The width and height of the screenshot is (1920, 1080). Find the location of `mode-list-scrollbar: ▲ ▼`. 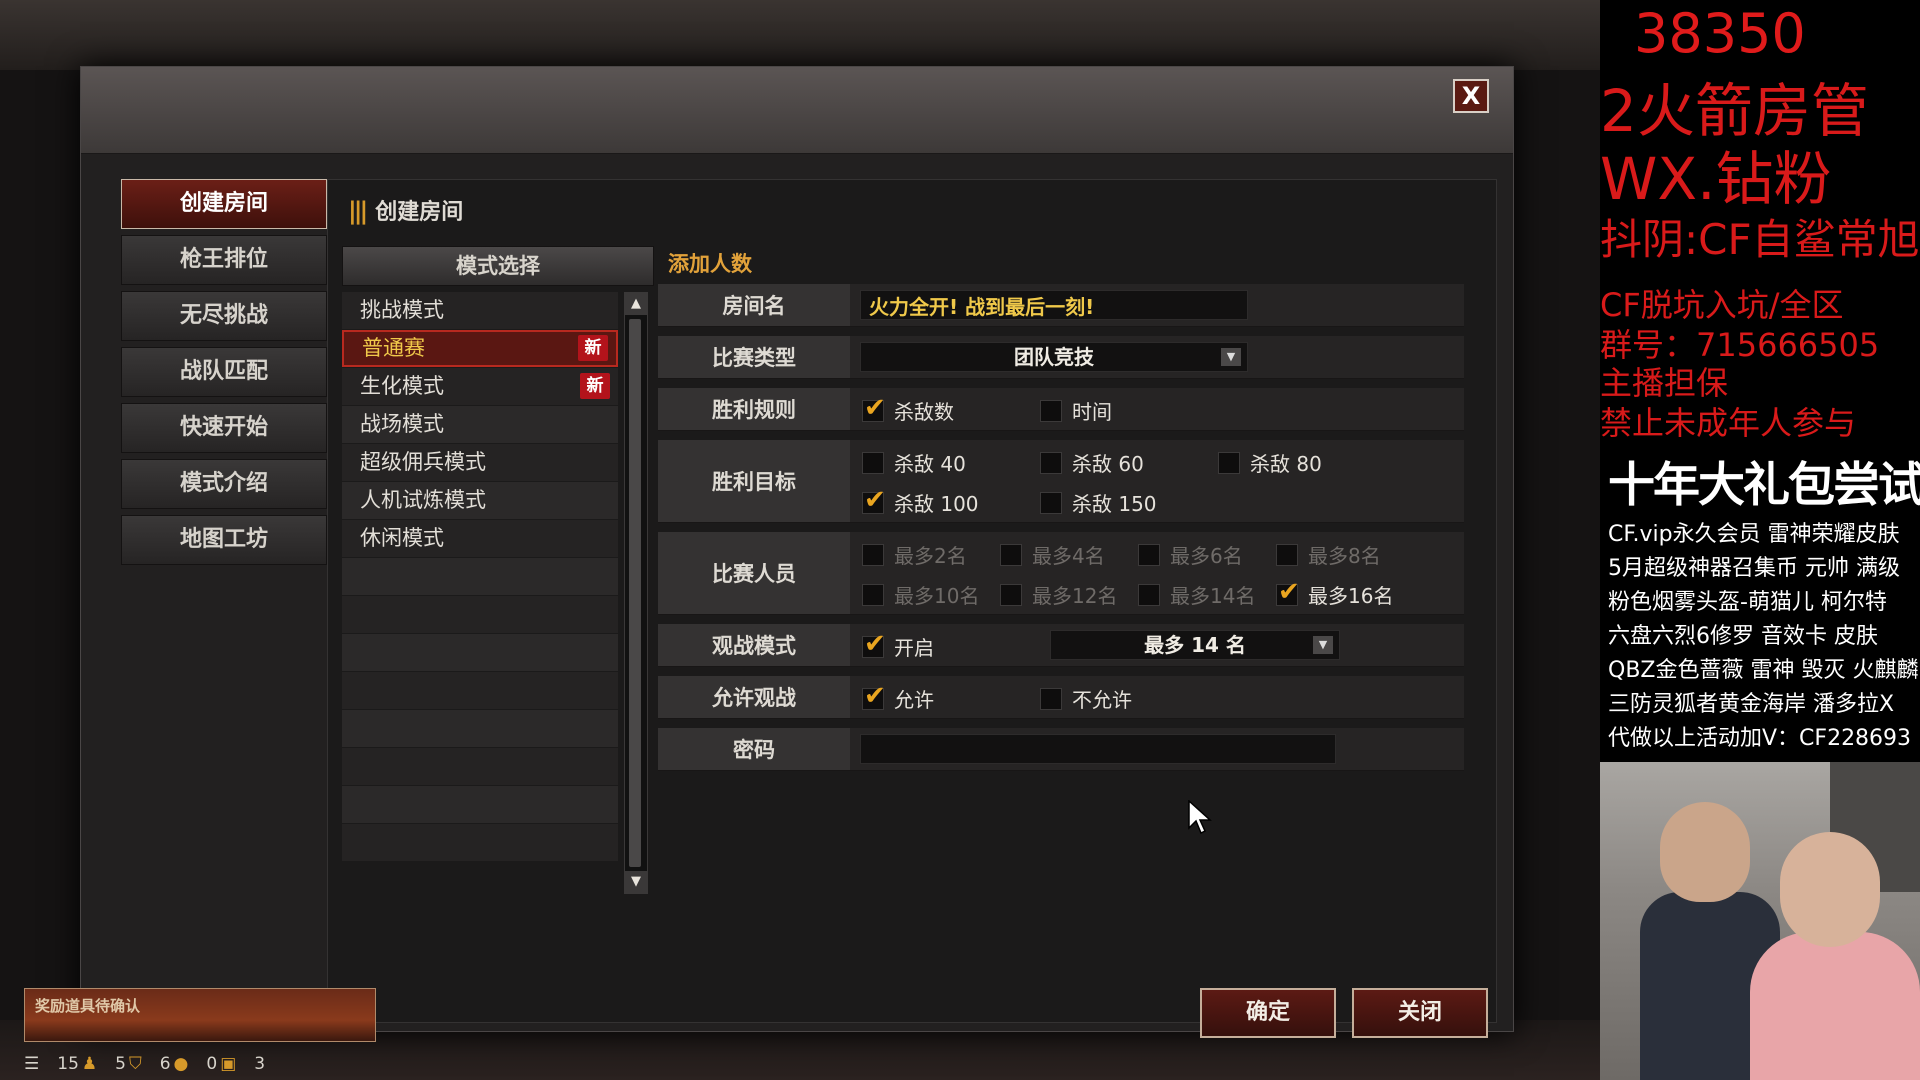

mode-list-scrollbar: ▲ ▼ is located at coordinates (636, 593).